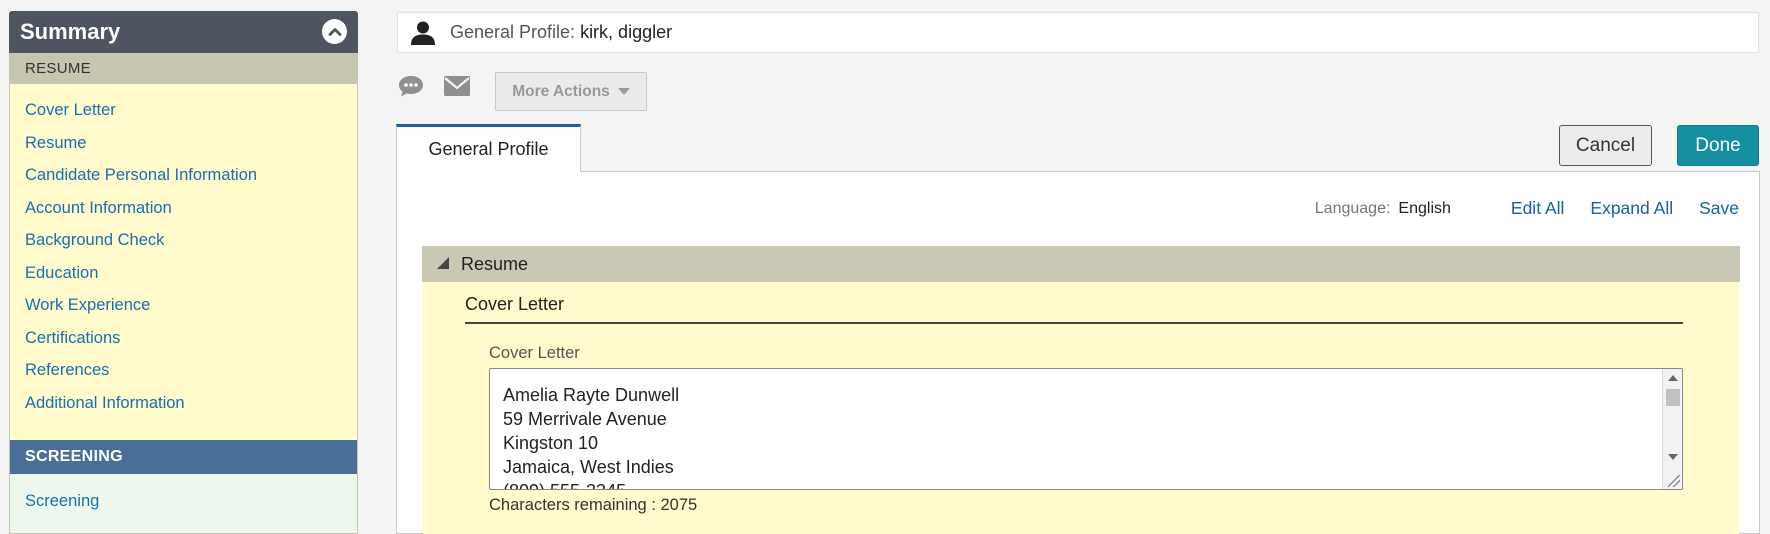 The height and width of the screenshot is (534, 1770). Describe the element at coordinates (515, 304) in the screenshot. I see `cover-letter-heading: Cover Letter` at that location.